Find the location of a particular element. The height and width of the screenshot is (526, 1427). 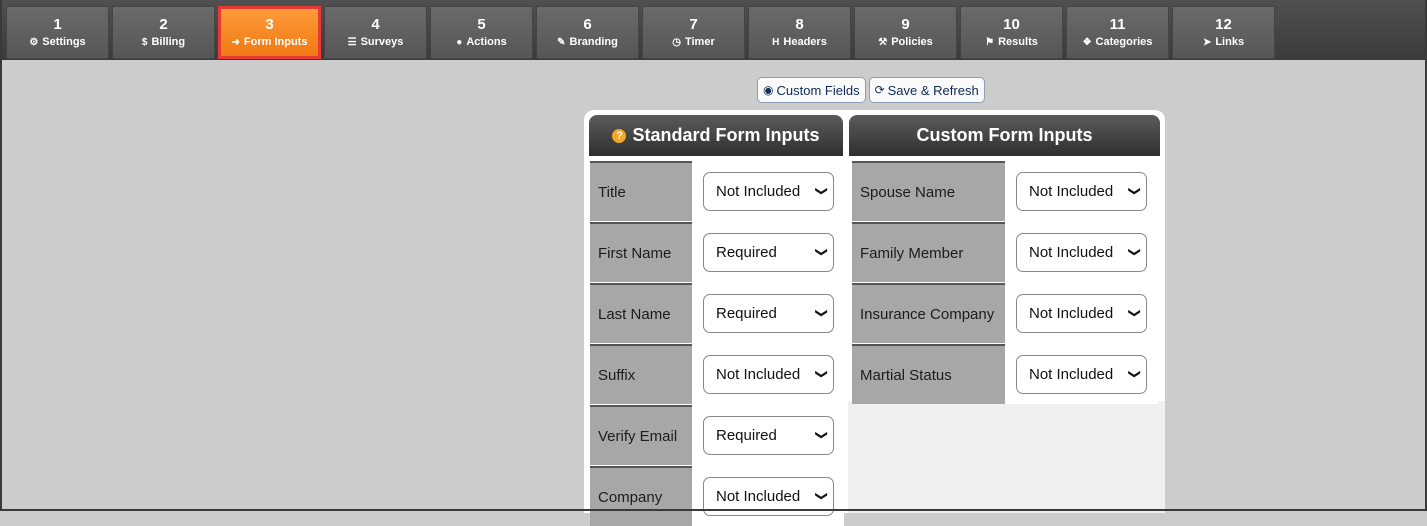

refresh-icon: ⟳ is located at coordinates (879, 90).